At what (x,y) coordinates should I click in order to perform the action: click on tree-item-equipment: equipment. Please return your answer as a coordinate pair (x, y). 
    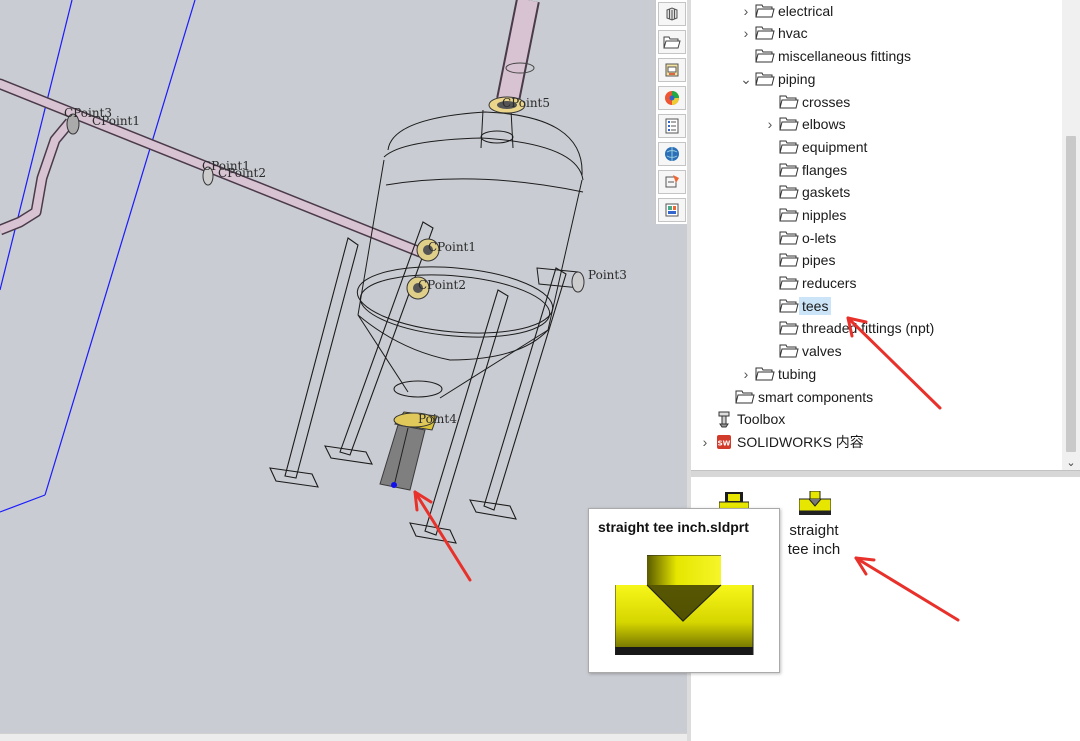
    Looking at the image, I should click on (815, 147).